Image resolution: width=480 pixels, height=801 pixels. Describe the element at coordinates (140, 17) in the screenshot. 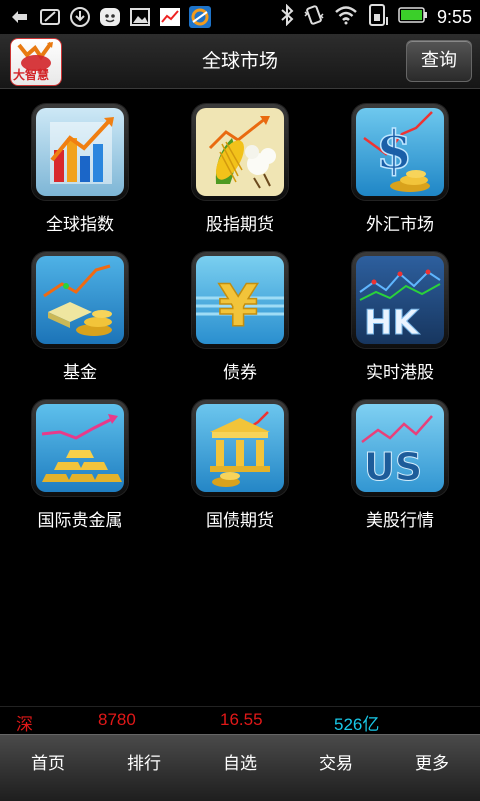

I see `gallery-icon` at that location.